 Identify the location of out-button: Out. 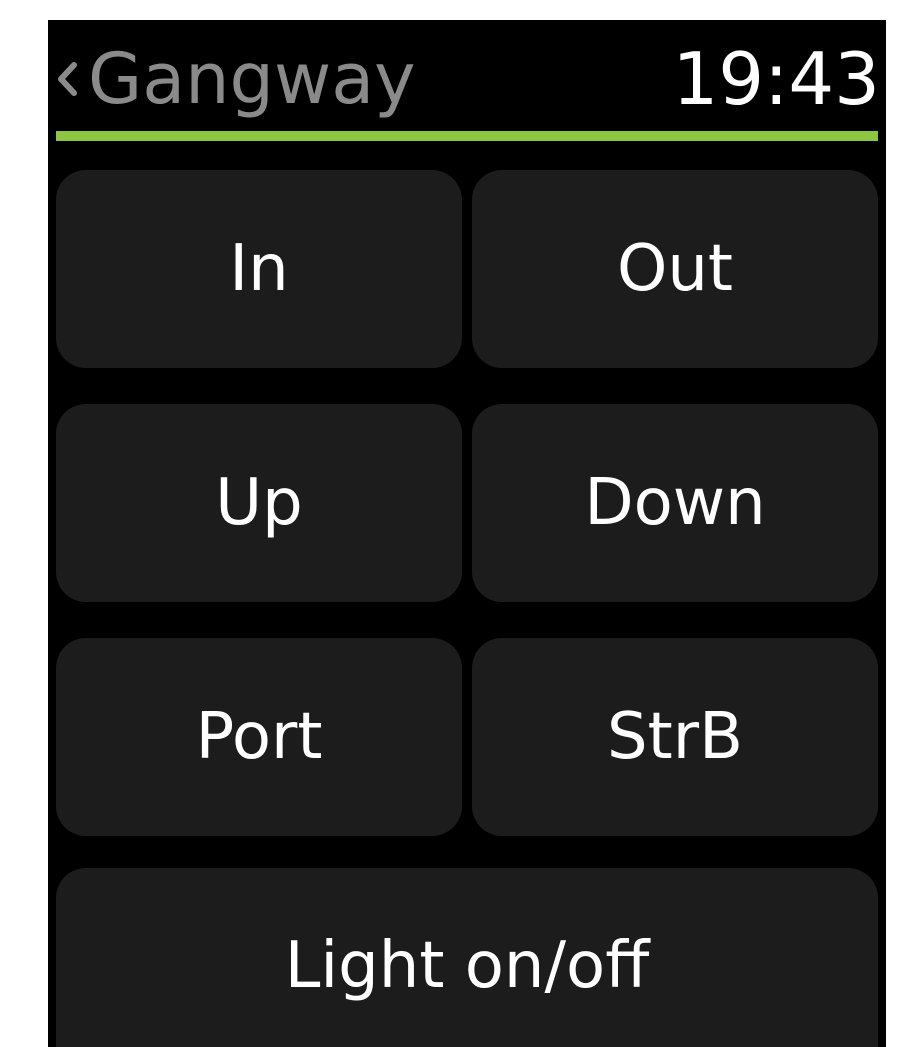
(675, 269).